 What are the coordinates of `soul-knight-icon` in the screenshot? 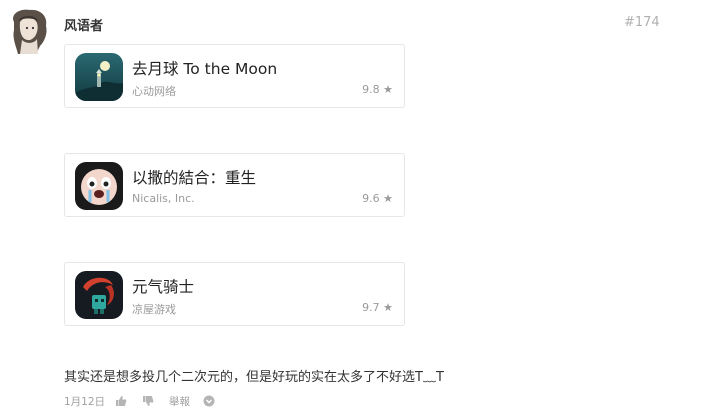 It's located at (99, 295).